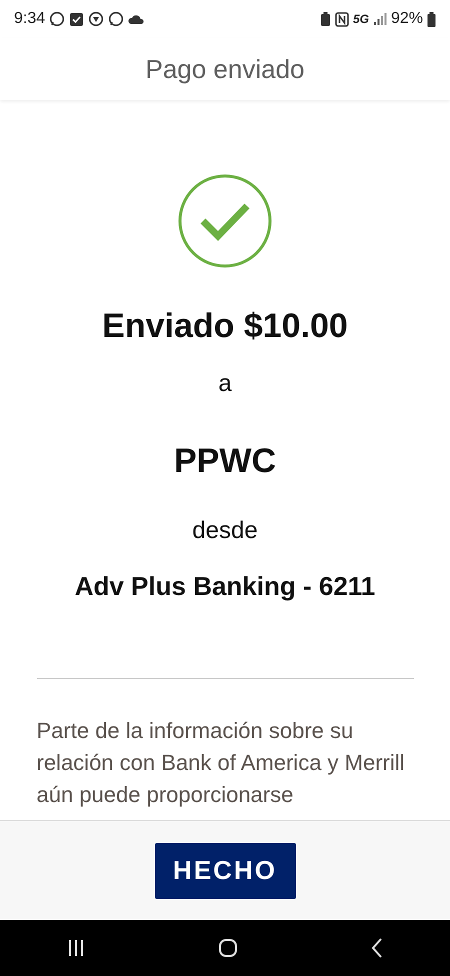 The width and height of the screenshot is (450, 976). What do you see at coordinates (225, 384) in the screenshot?
I see `to-label: a` at bounding box center [225, 384].